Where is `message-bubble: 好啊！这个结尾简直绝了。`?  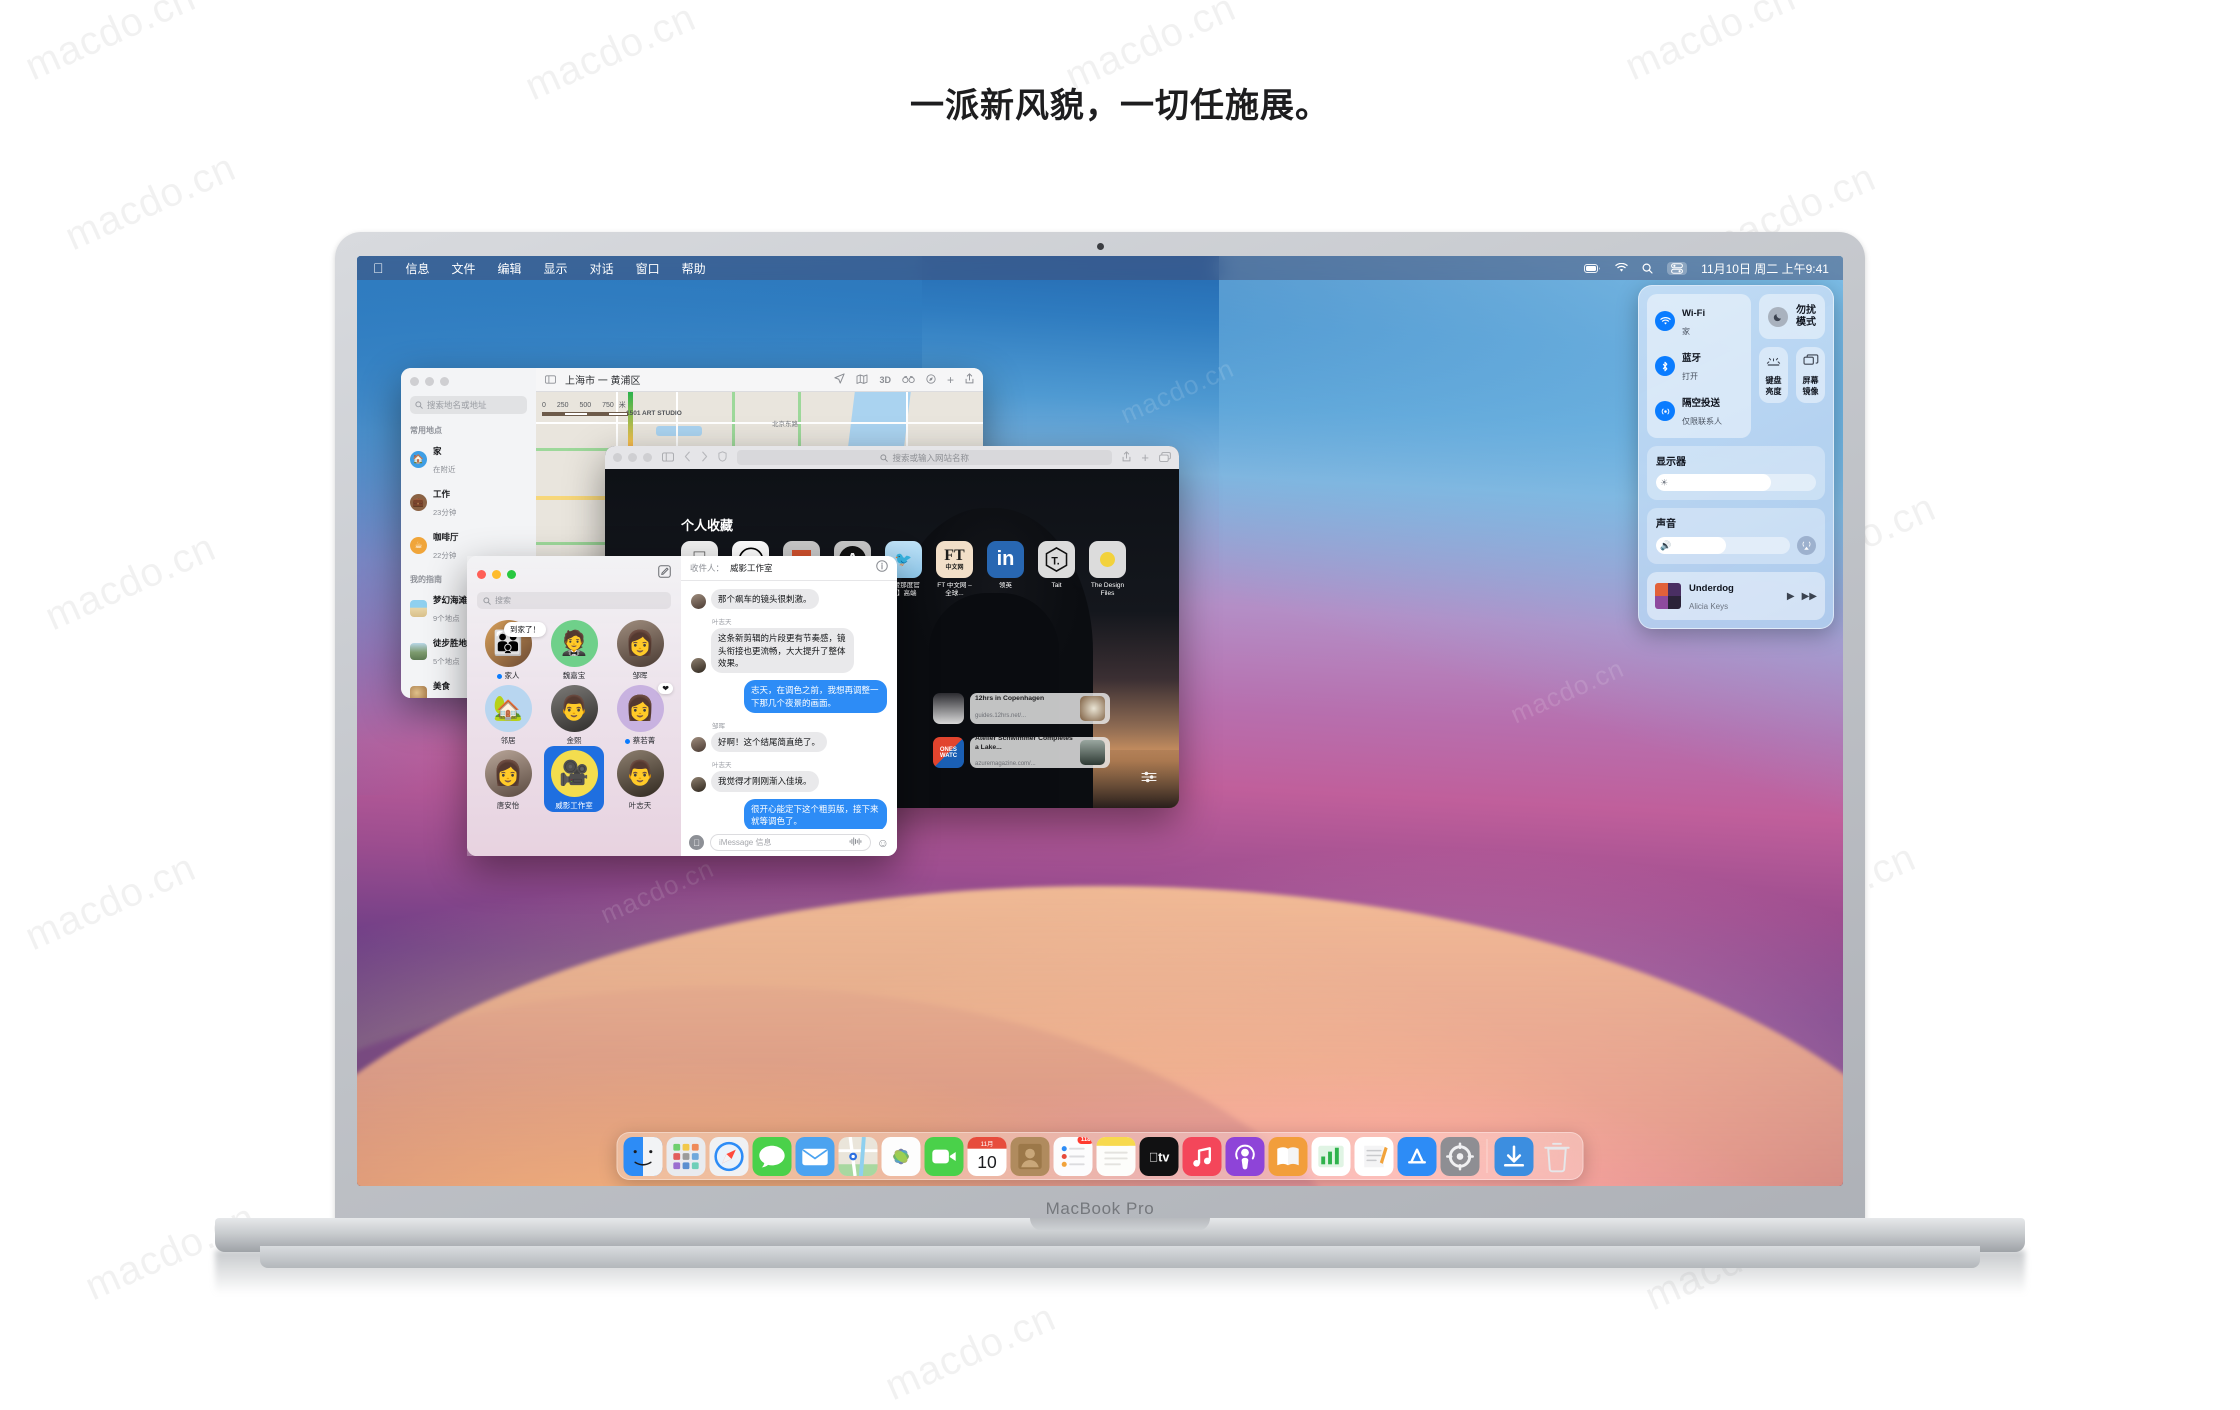 message-bubble: 好啊！这个结尾简直绝了。 is located at coordinates (769, 742).